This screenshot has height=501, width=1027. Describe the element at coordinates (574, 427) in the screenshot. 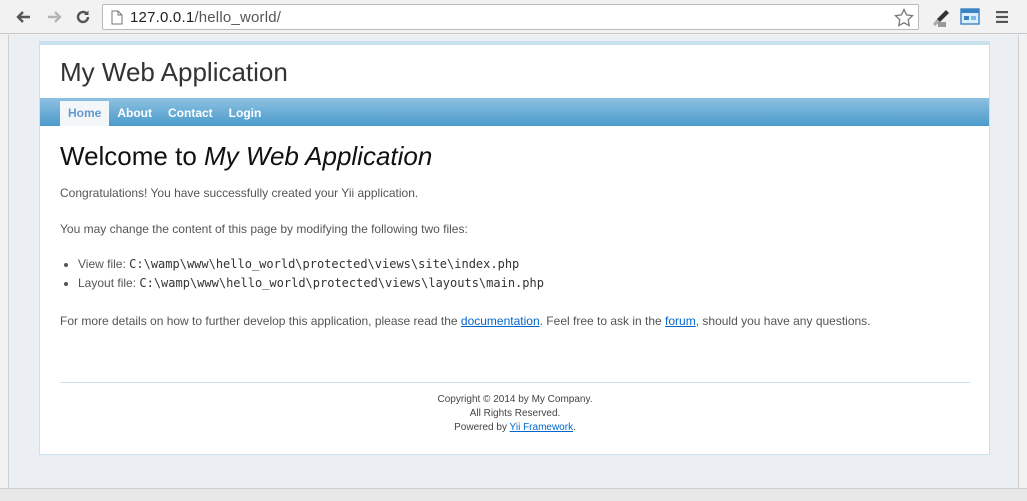

I see `powered-suffix: .` at that location.